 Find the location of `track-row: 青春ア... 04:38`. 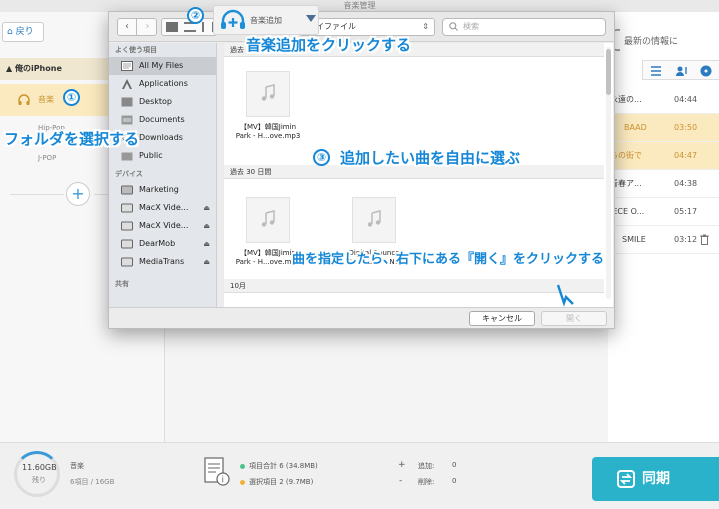

track-row: 青春ア... 04:38 is located at coordinates (663, 184).